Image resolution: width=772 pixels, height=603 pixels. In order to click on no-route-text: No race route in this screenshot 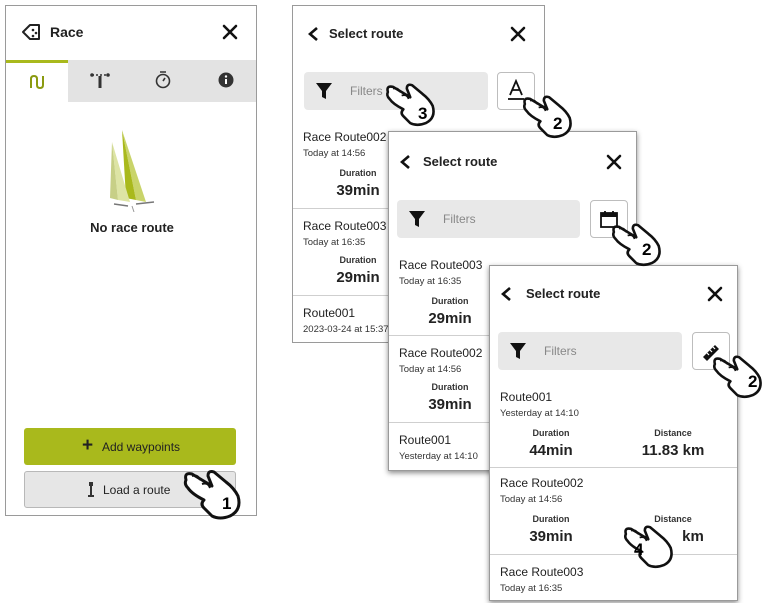, I will do `click(132, 227)`.